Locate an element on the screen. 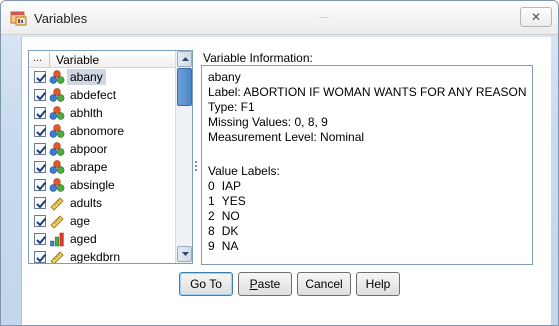  scroll-up-button is located at coordinates (184, 59).